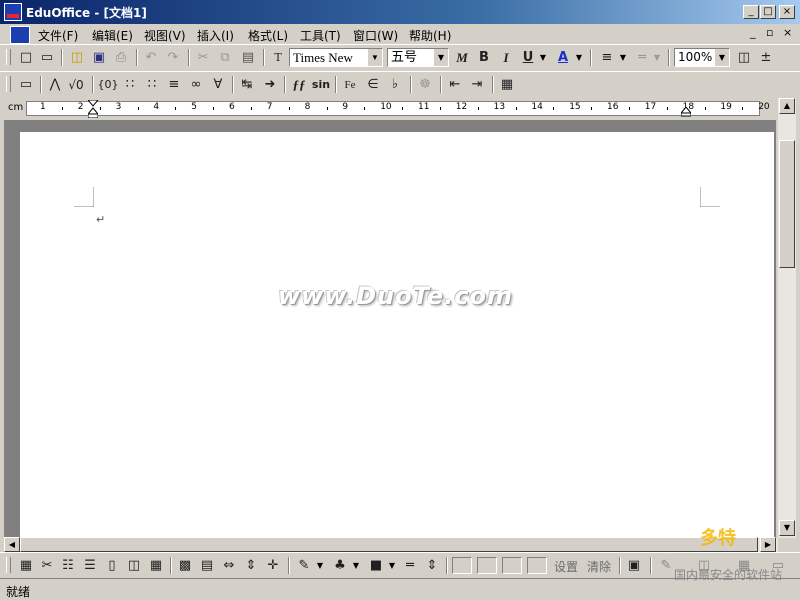  What do you see at coordinates (270, 85) in the screenshot?
I see `arrow-right-icon: ➜` at bounding box center [270, 85].